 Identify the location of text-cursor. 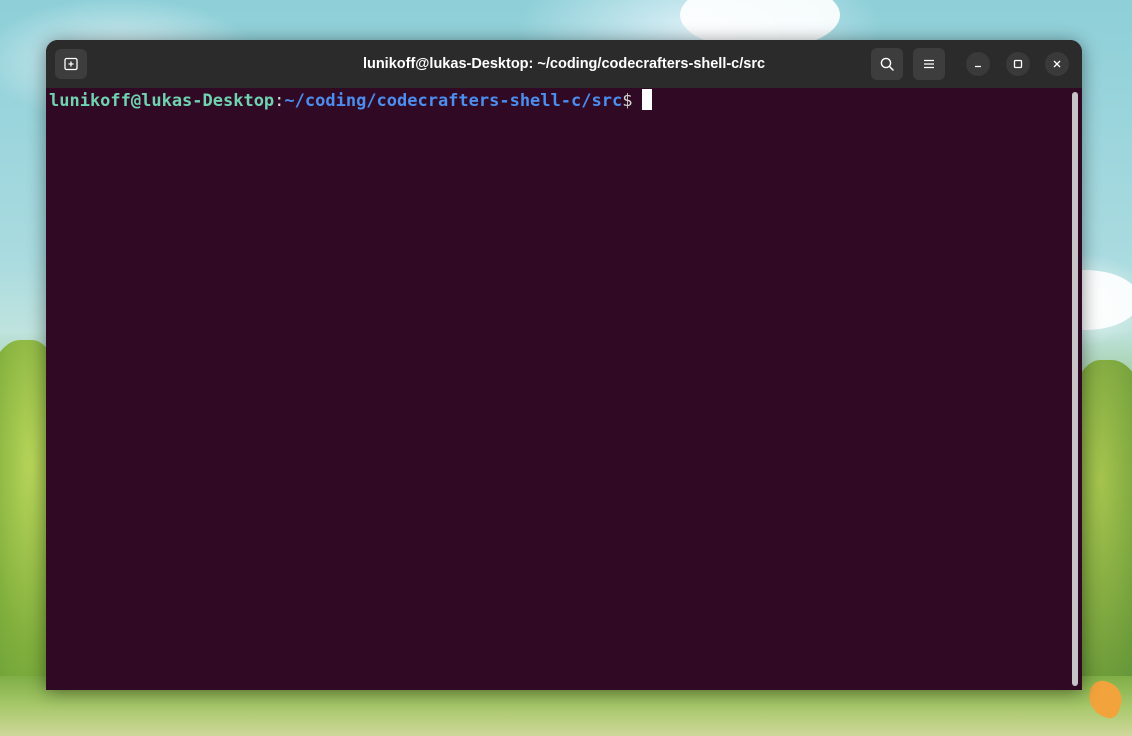
(647, 99).